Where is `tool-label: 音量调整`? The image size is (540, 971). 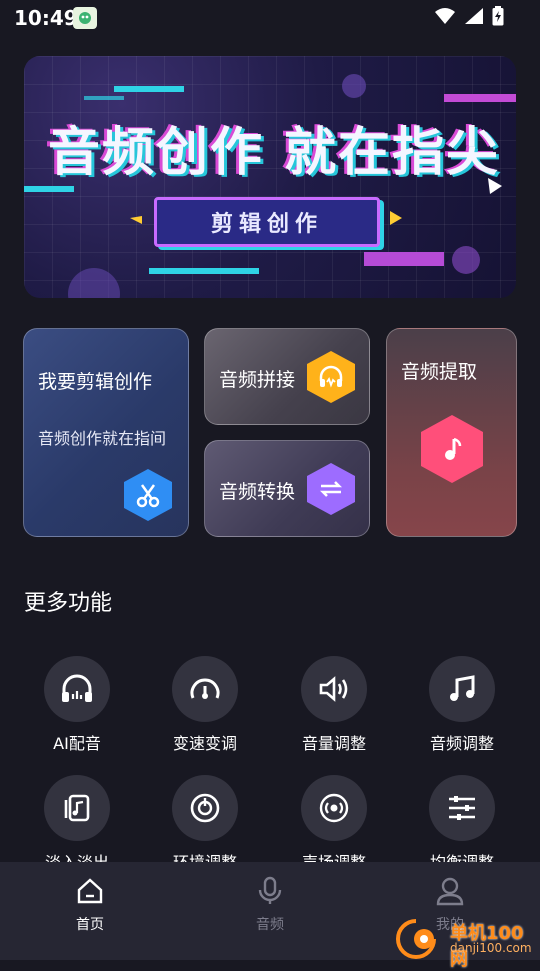 tool-label: 音量调整 is located at coordinates (333, 743).